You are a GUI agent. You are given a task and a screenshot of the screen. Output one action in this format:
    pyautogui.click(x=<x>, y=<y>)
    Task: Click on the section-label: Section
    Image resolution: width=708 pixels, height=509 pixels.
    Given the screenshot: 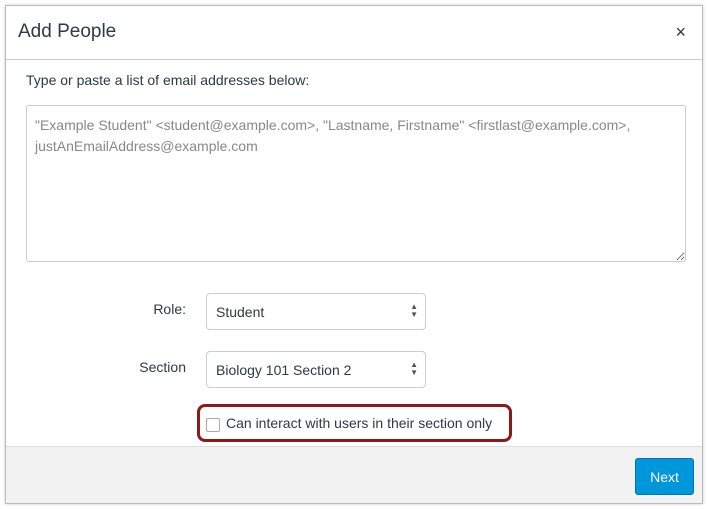 What is the action you would take?
    pyautogui.click(x=162, y=367)
    